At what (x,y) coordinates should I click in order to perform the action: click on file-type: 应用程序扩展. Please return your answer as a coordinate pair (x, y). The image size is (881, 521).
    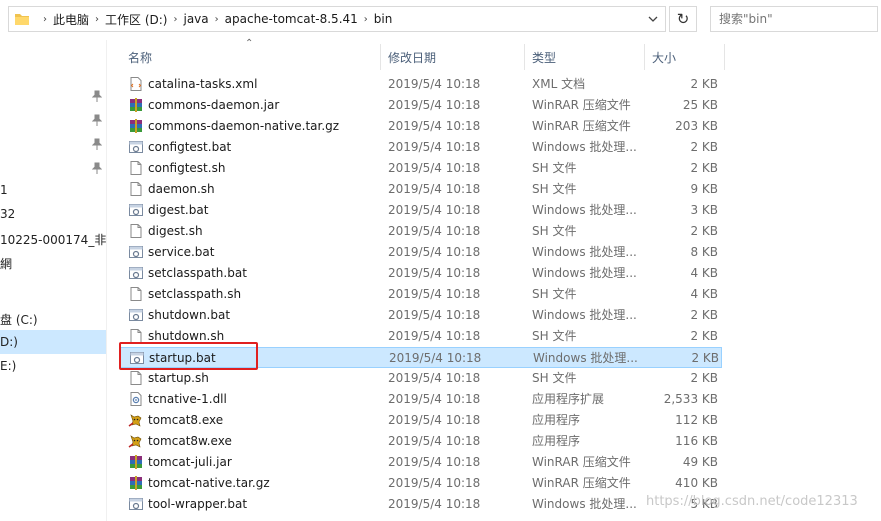
    Looking at the image, I should click on (568, 399).